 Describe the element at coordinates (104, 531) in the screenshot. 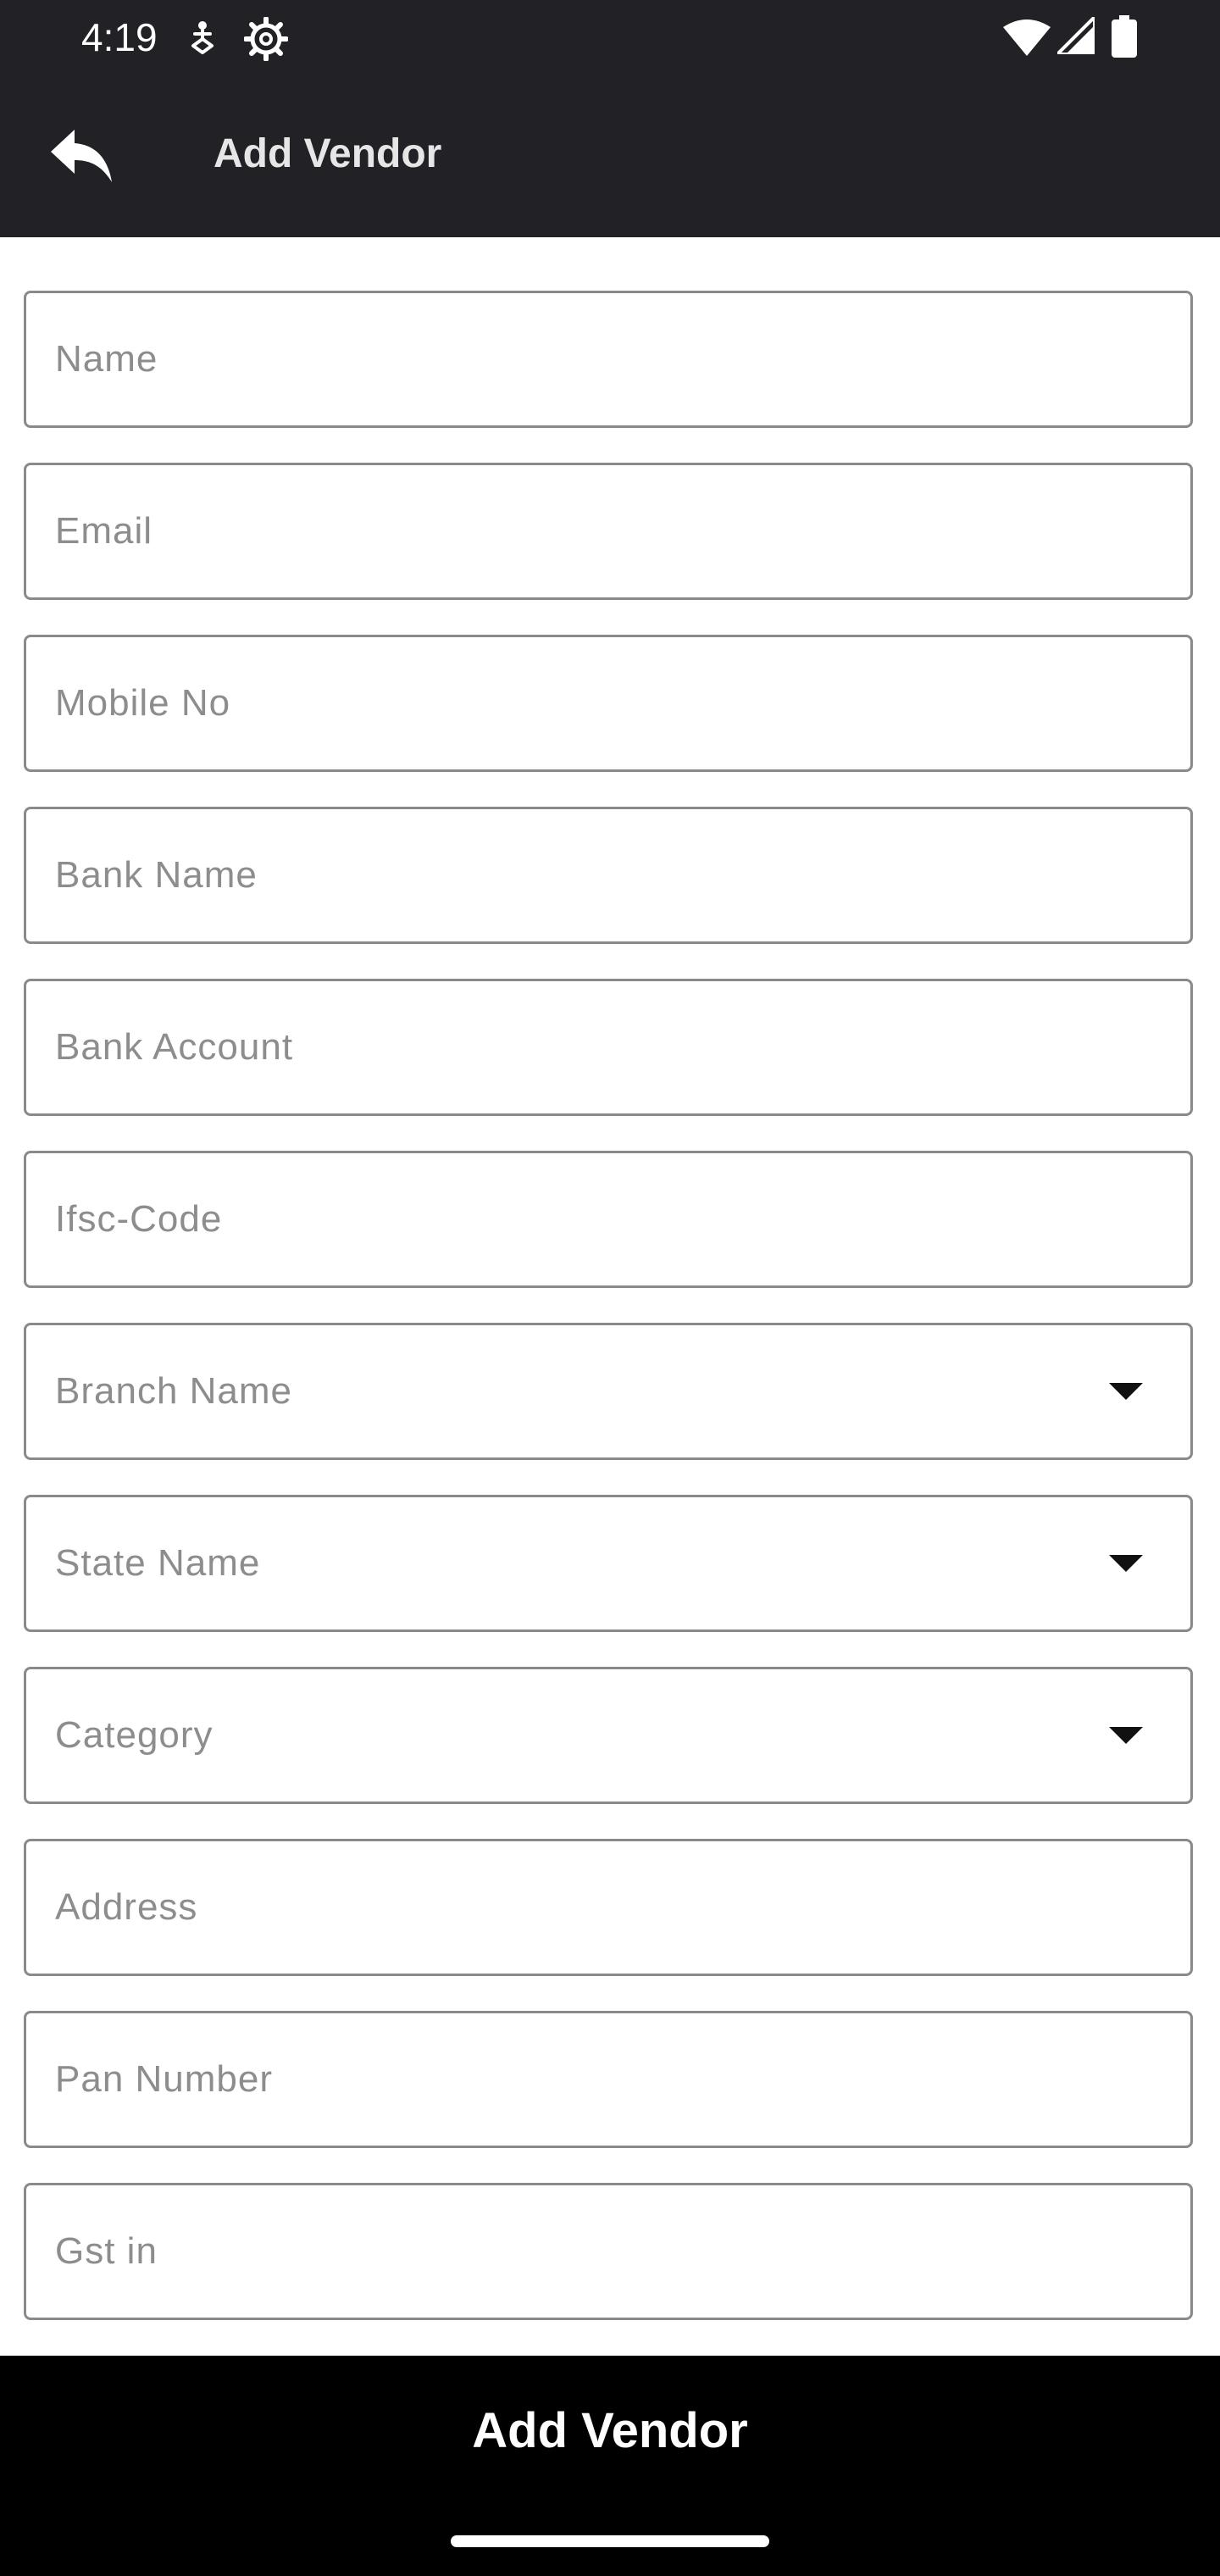

I see `email-placeholder: Email` at that location.